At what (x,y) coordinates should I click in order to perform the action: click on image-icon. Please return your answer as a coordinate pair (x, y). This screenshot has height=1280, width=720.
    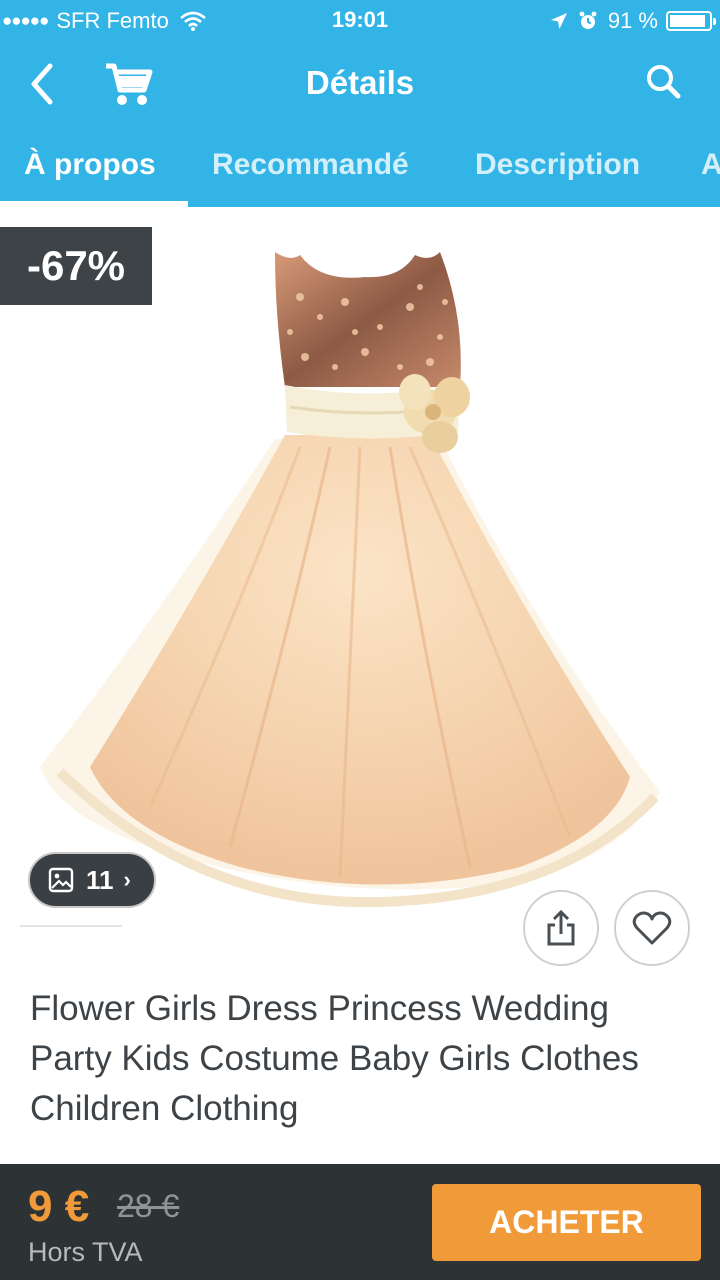
    Looking at the image, I should click on (61, 880).